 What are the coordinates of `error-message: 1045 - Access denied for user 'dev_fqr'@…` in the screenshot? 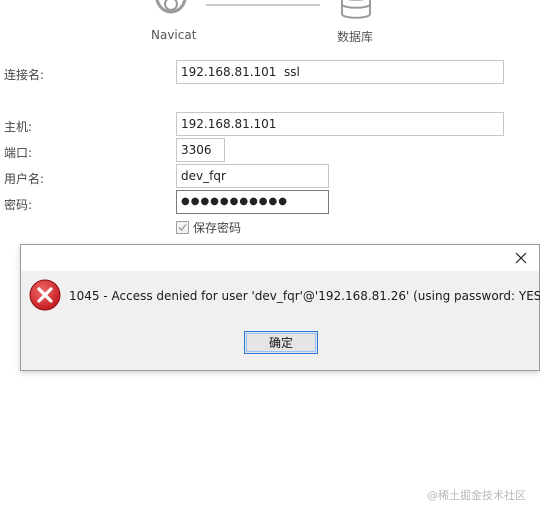 It's located at (304, 296).